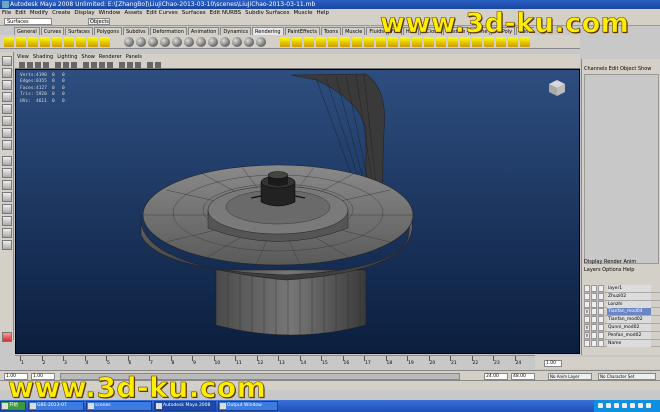 The height and width of the screenshot is (412, 660). What do you see at coordinates (236, 31) in the screenshot?
I see `shelf-tab-dynamics: Dynamics` at bounding box center [236, 31].